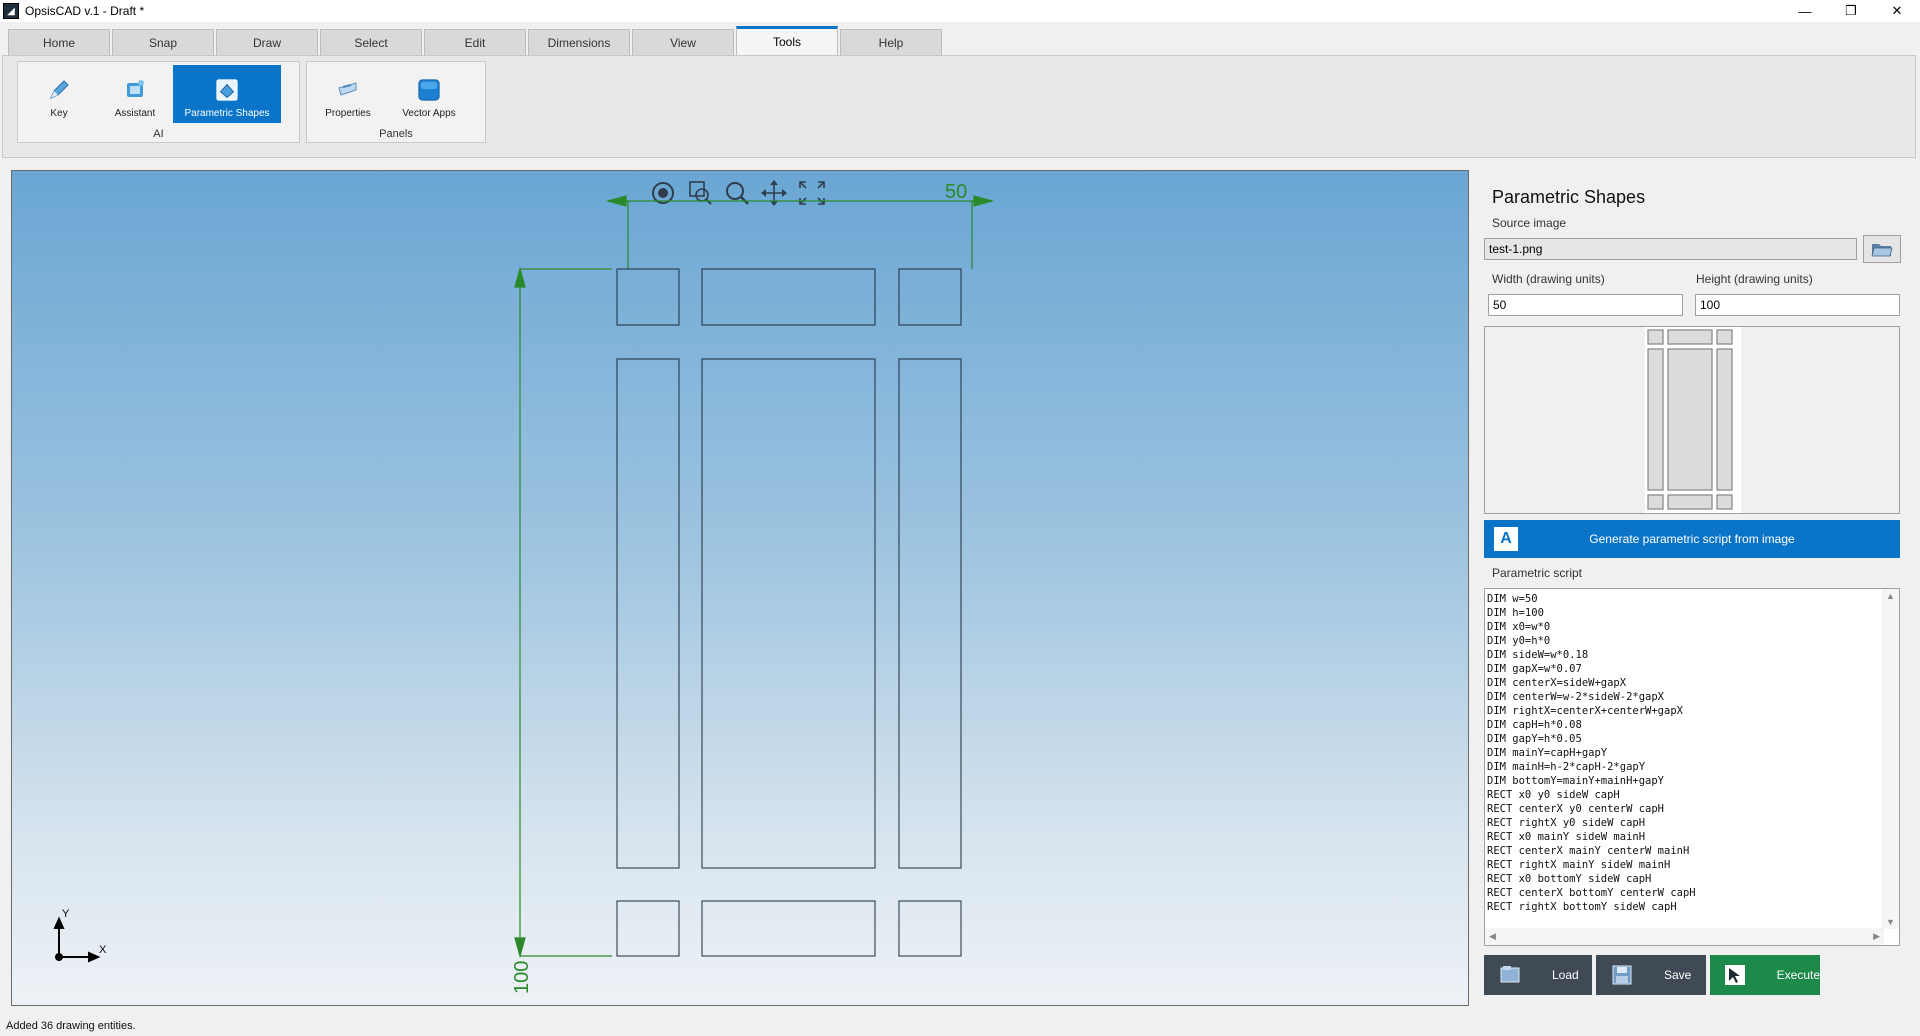 The width and height of the screenshot is (1920, 1036). I want to click on height-dimension, so click(563, 612).